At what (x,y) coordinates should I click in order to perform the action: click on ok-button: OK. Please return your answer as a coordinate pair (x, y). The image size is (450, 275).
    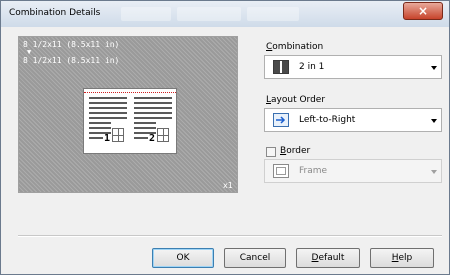
    Looking at the image, I should click on (183, 258).